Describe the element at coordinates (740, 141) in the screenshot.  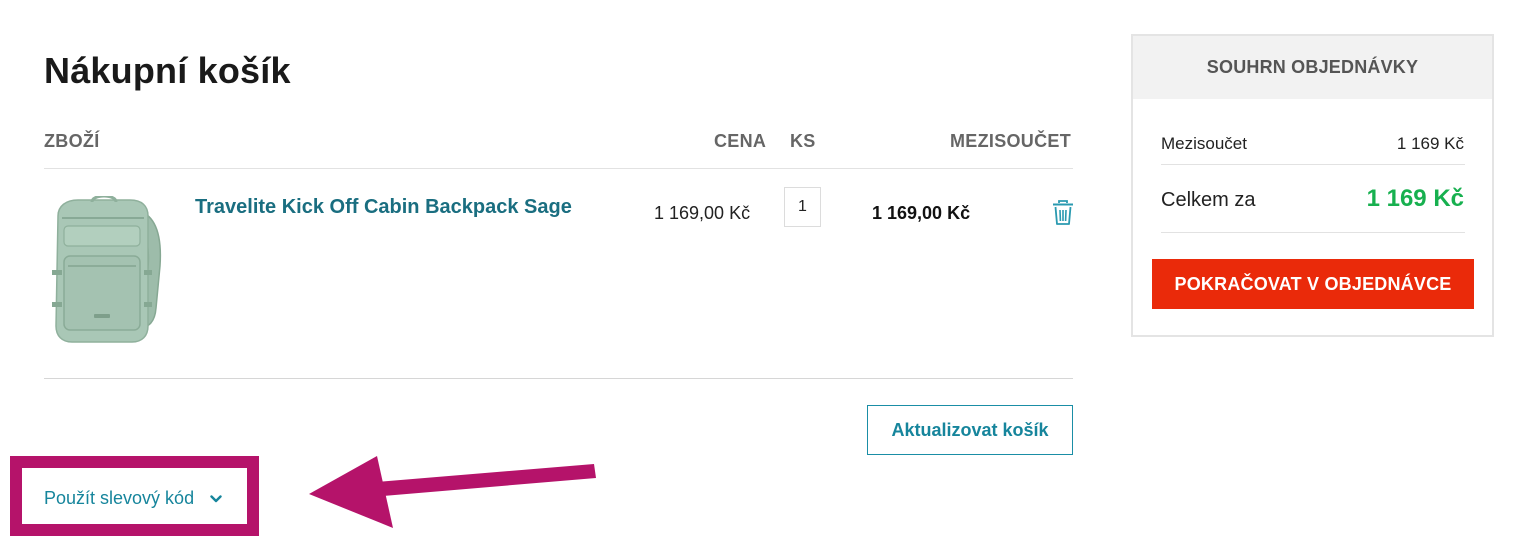
I see `column-header-price: CENA` at that location.